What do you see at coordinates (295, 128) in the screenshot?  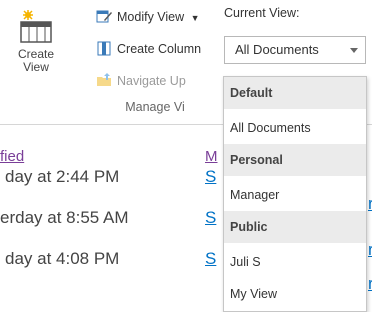 I see `dropdown-item-all-documents: All Documents` at bounding box center [295, 128].